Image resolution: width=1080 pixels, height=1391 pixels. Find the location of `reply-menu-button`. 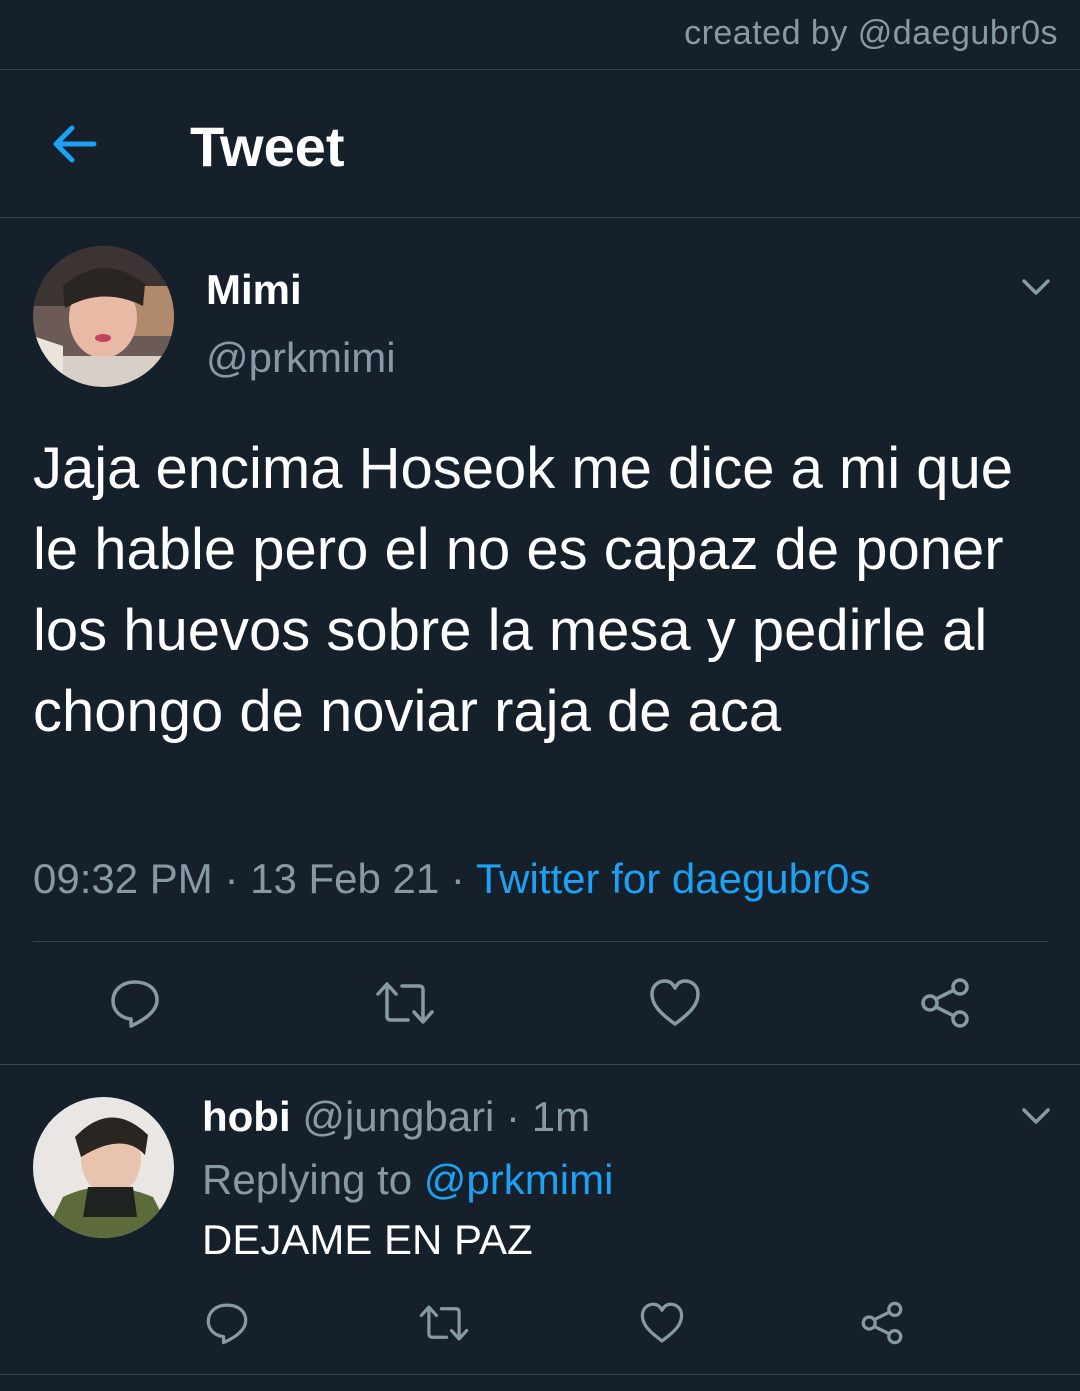

reply-menu-button is located at coordinates (1036, 1115).